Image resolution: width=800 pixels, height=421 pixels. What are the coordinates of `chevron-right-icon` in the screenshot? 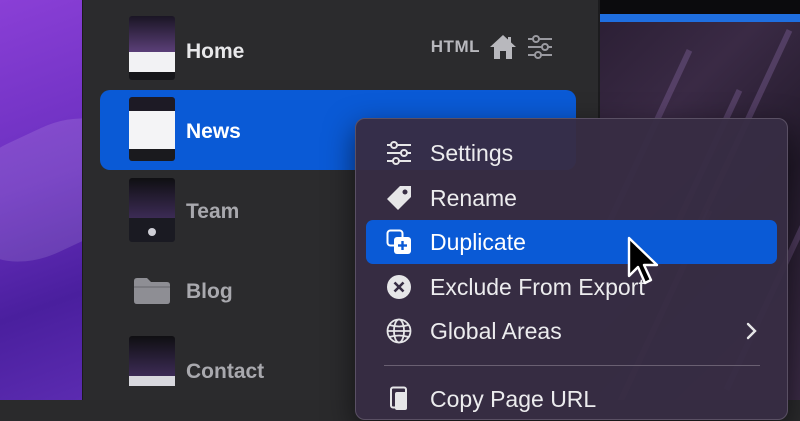 It's located at (751, 331).